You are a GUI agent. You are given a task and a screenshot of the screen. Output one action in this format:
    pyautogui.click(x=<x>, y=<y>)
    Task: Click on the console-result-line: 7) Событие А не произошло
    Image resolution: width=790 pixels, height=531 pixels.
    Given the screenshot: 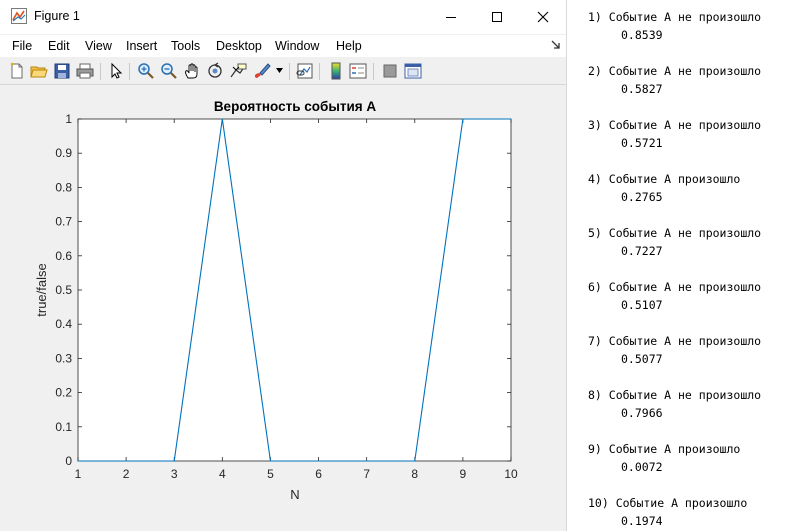 What is the action you would take?
    pyautogui.click(x=675, y=341)
    